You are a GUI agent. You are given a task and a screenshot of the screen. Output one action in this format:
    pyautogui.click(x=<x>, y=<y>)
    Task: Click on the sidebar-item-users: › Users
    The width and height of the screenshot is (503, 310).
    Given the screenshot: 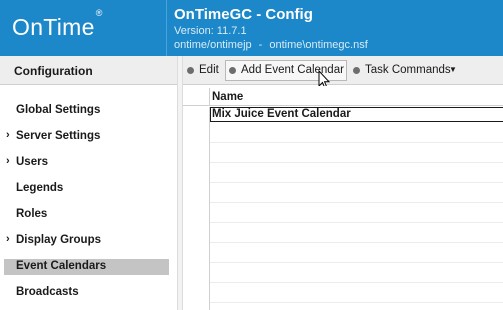 What is the action you would take?
    pyautogui.click(x=86, y=163)
    